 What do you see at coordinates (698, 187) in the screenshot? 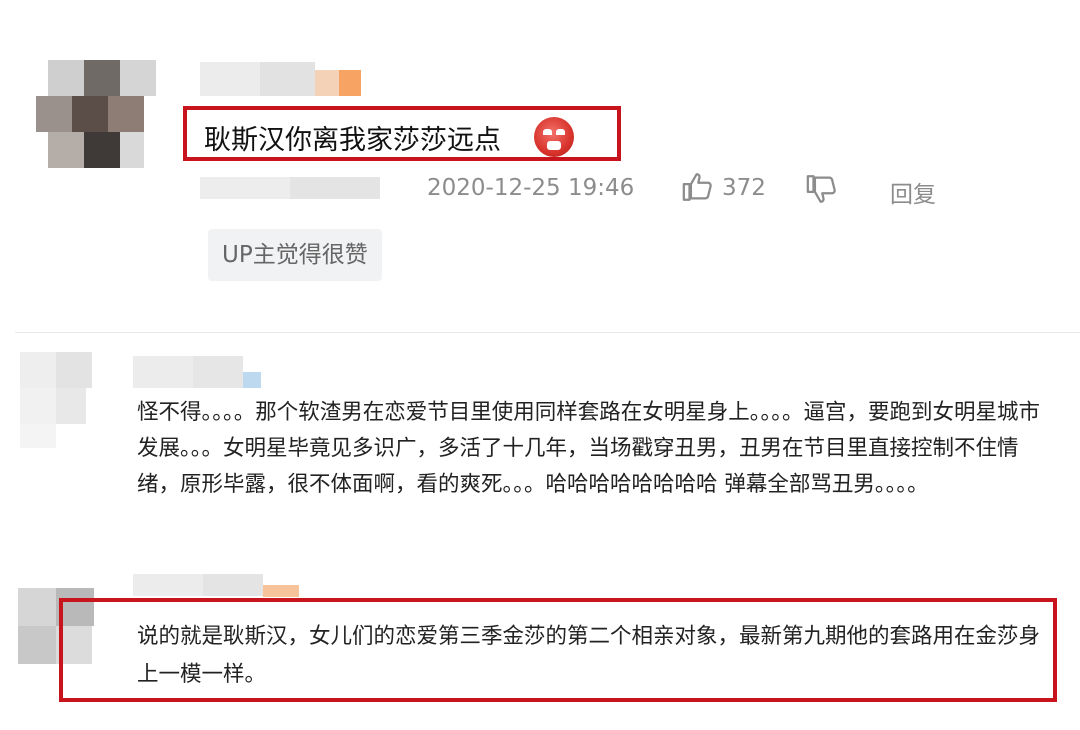
I see `thumbs-up-icon` at bounding box center [698, 187].